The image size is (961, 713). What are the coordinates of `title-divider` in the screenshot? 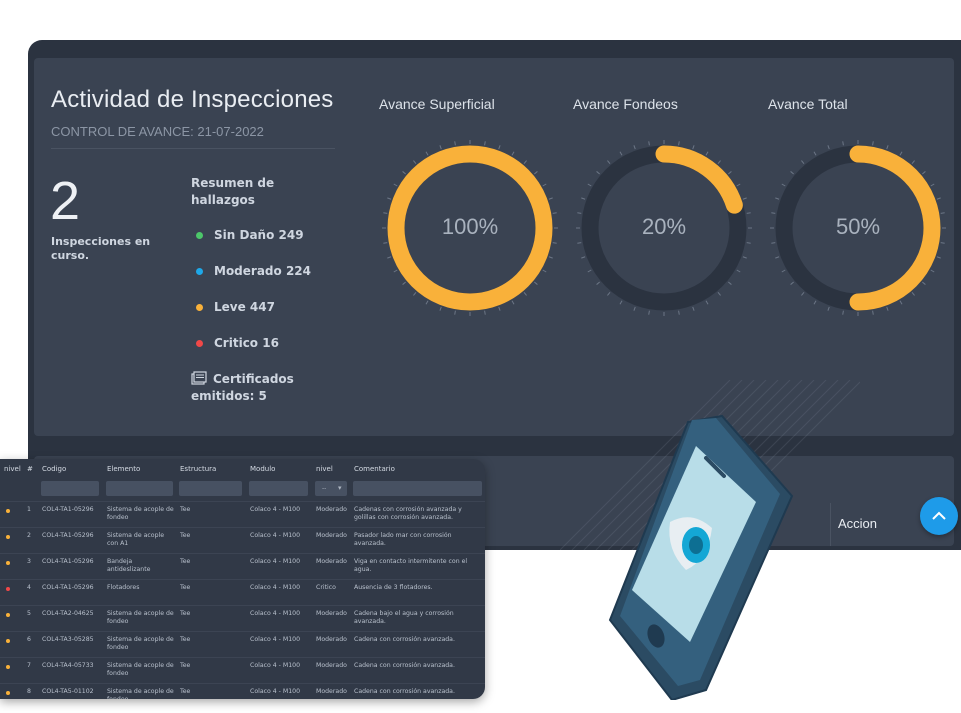 It's located at (193, 148).